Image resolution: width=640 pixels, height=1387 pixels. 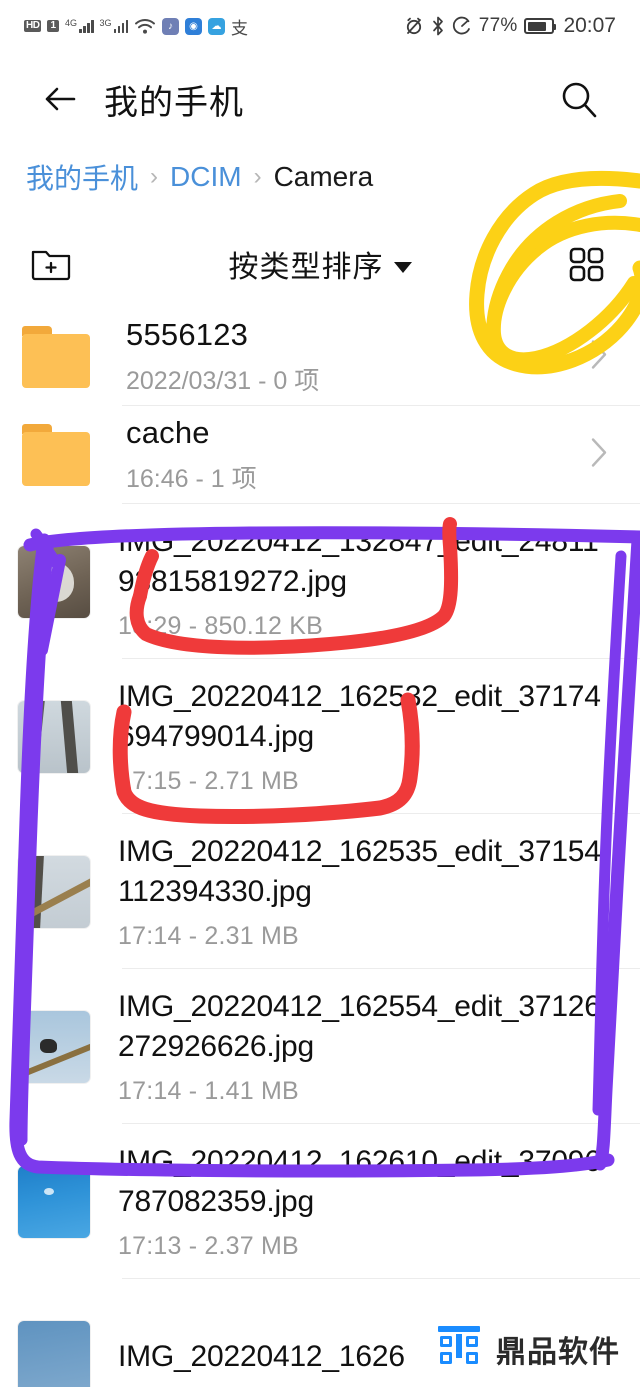 I want to click on list-item-folder: cache 16:46 - 1 项, so click(x=320, y=455).